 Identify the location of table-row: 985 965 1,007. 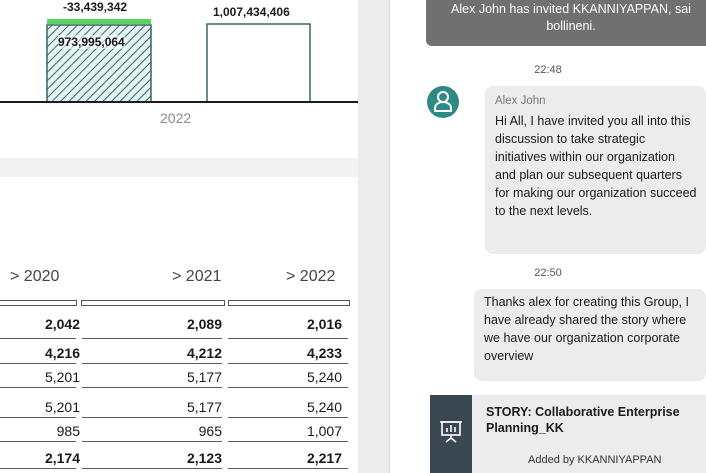
(179, 431).